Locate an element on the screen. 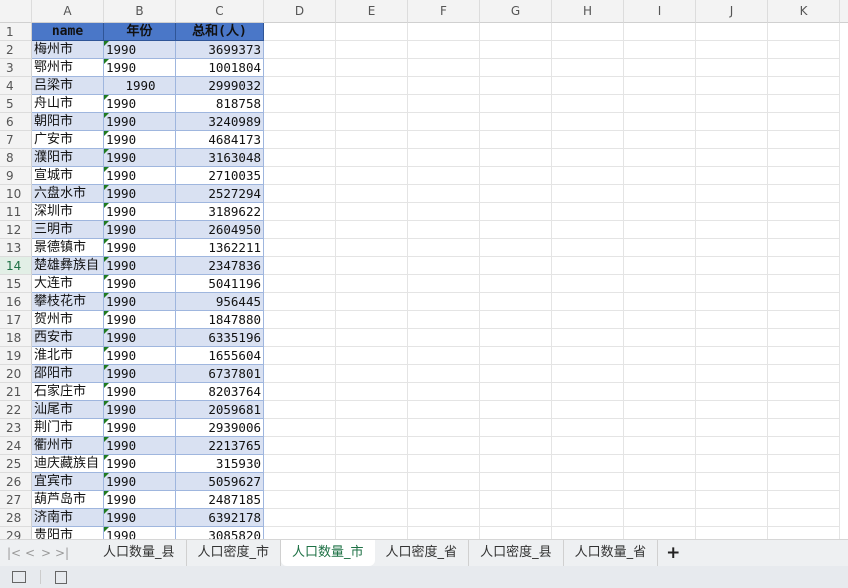 The width and height of the screenshot is (848, 588). row-header: 6 is located at coordinates (16, 122).